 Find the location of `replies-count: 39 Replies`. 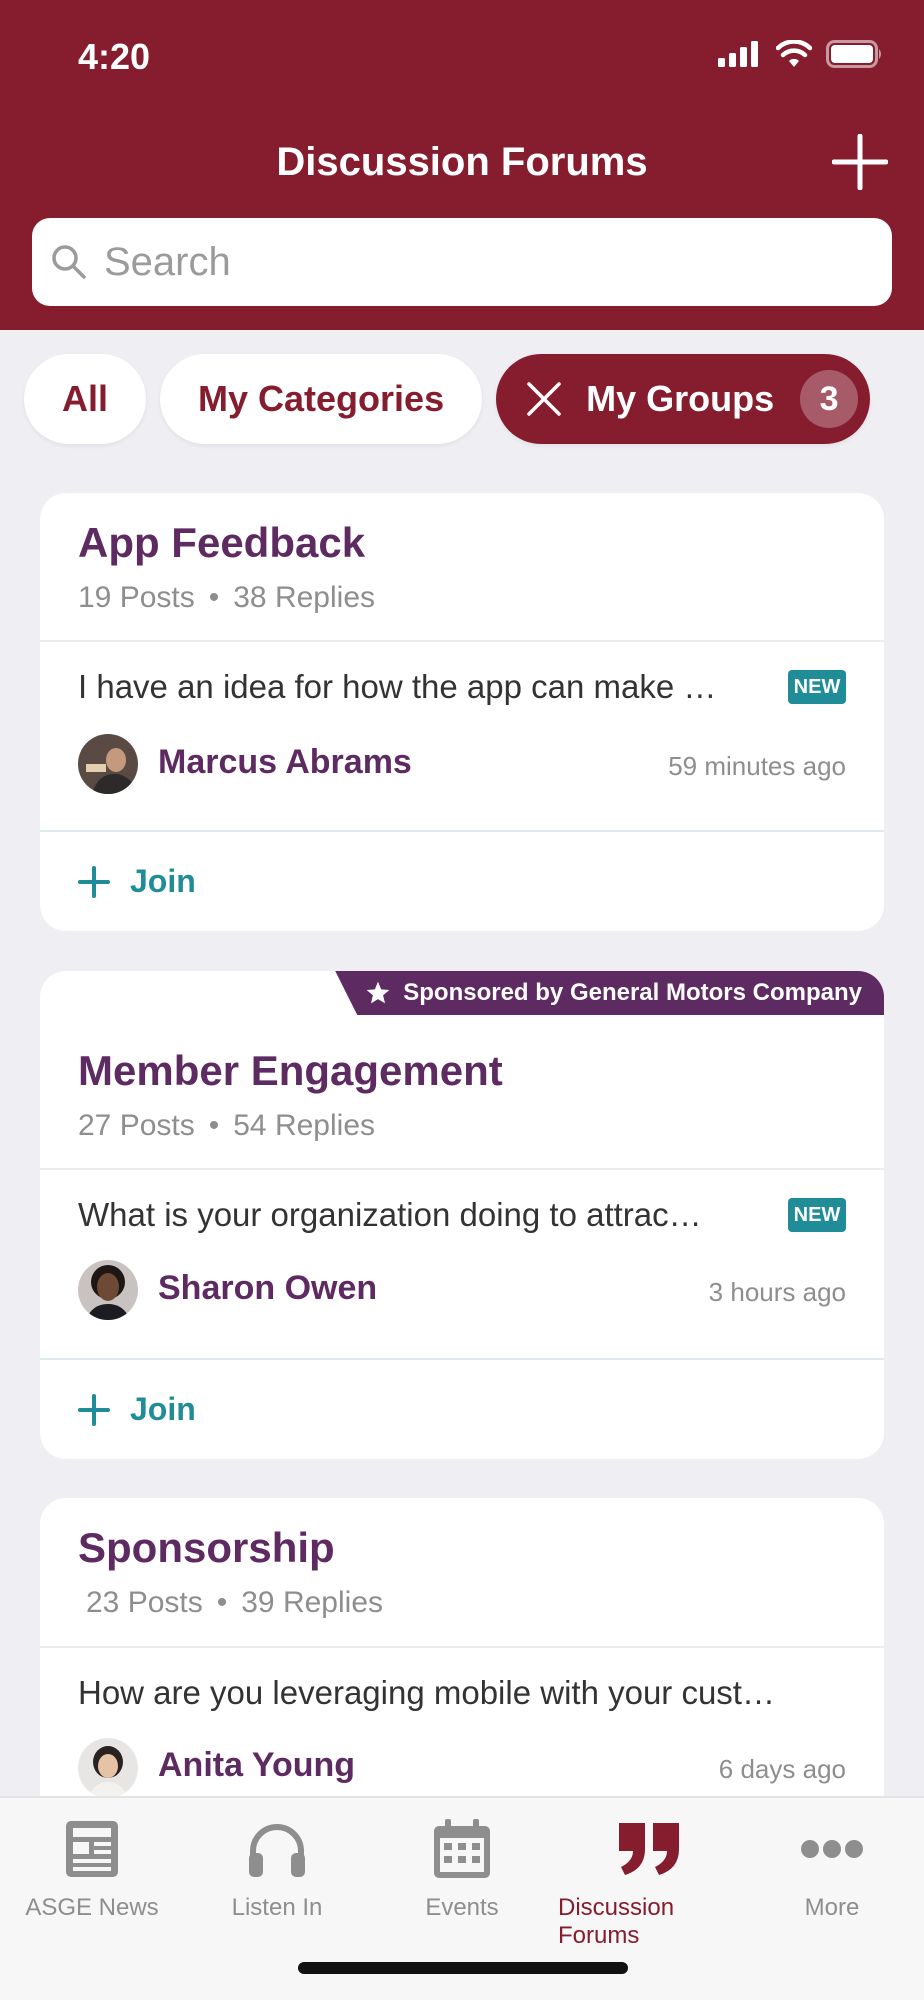

replies-count: 39 Replies is located at coordinates (312, 1602).